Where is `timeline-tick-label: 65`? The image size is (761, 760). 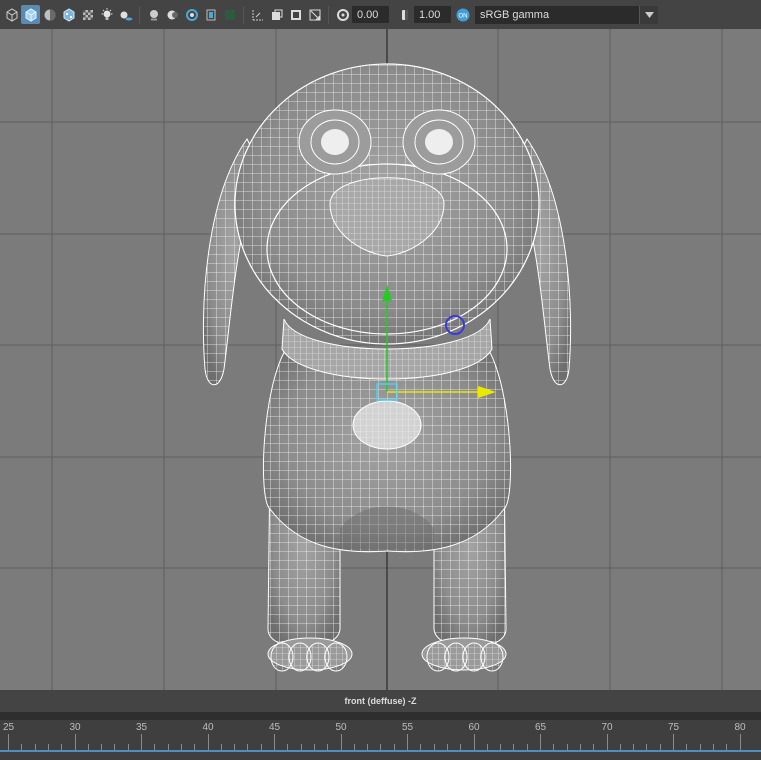
timeline-tick-label: 65 is located at coordinates (541, 727).